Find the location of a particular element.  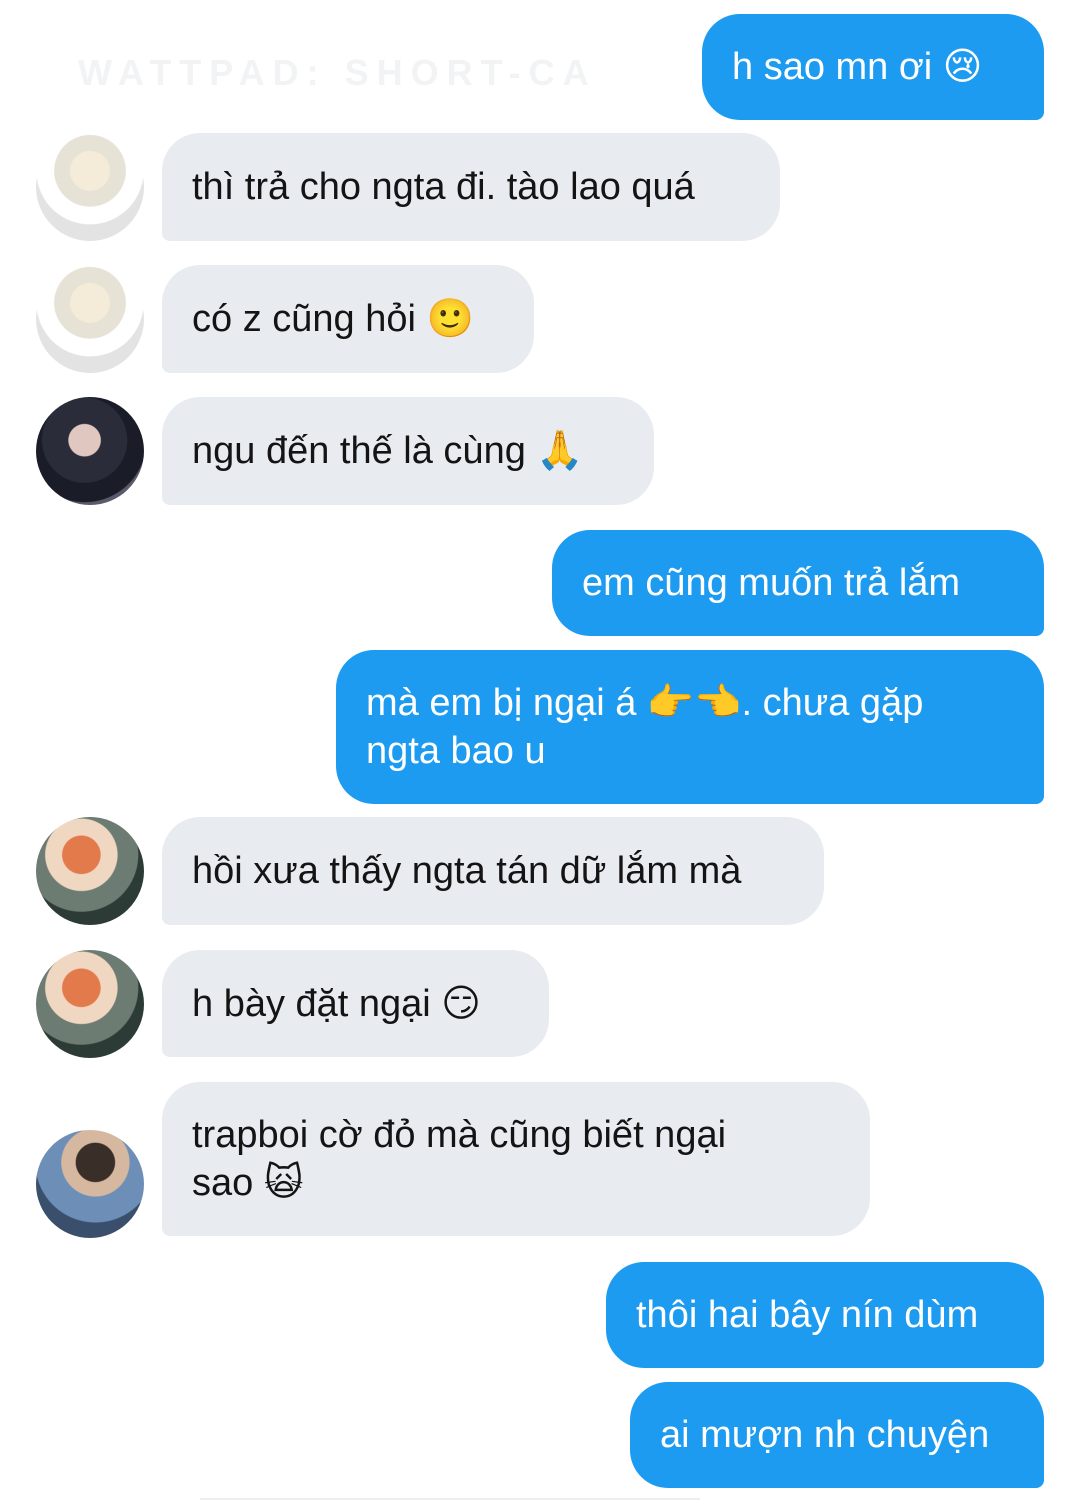

incoming-message: trapboi cờ đỏ mà cũng biết ngại sao 🙀 is located at coordinates (516, 1159).